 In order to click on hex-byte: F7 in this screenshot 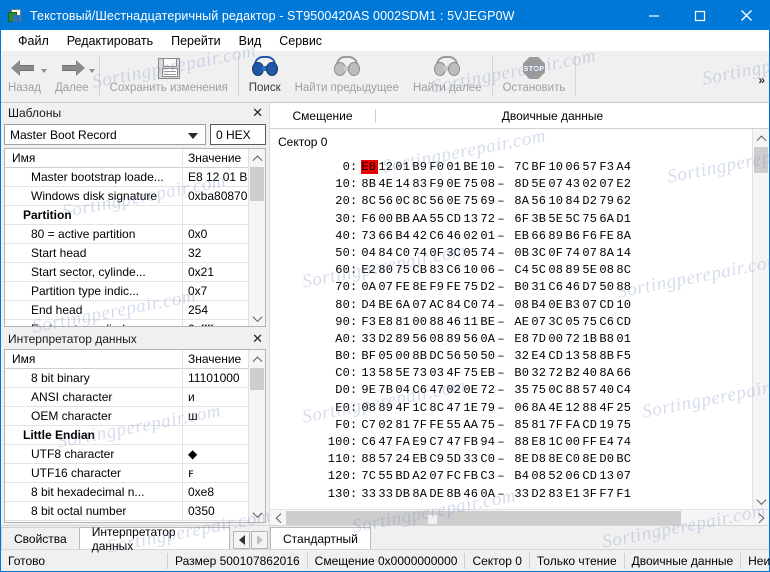, I will do `click(607, 494)`.